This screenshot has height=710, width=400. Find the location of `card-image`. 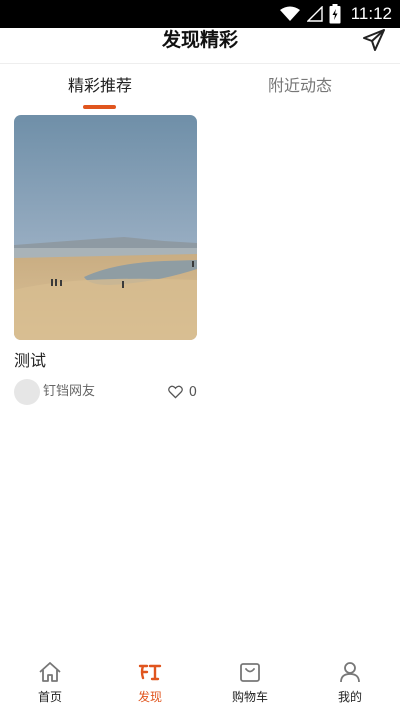

card-image is located at coordinates (105, 227).